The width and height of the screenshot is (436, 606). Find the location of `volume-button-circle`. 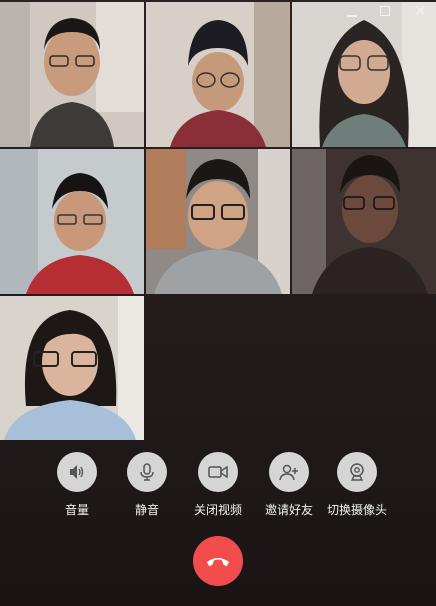

volume-button-circle is located at coordinates (77, 472).